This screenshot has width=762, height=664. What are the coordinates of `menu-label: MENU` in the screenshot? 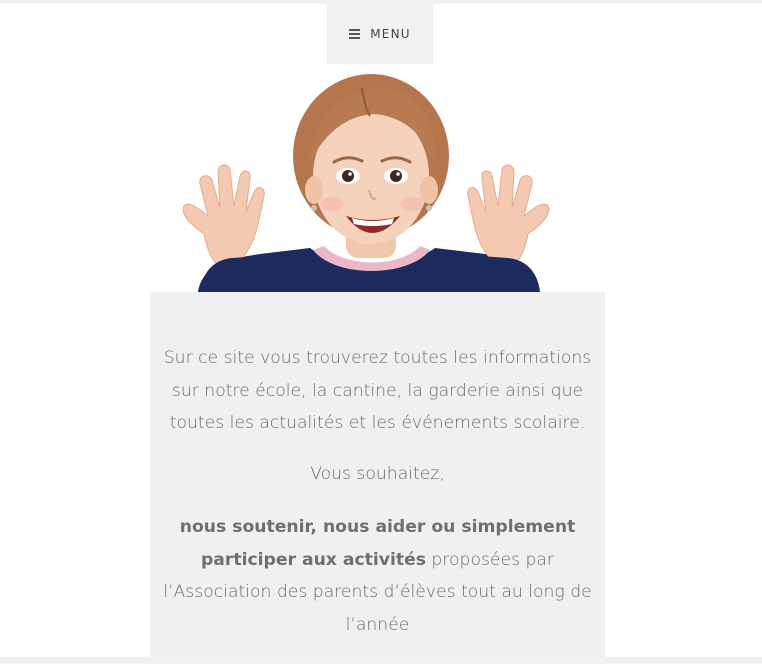 It's located at (390, 34).